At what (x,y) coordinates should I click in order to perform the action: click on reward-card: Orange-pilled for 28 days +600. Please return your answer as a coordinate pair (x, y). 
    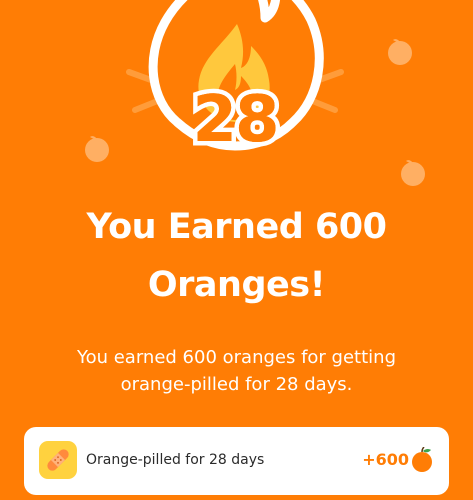
    Looking at the image, I should click on (236, 461).